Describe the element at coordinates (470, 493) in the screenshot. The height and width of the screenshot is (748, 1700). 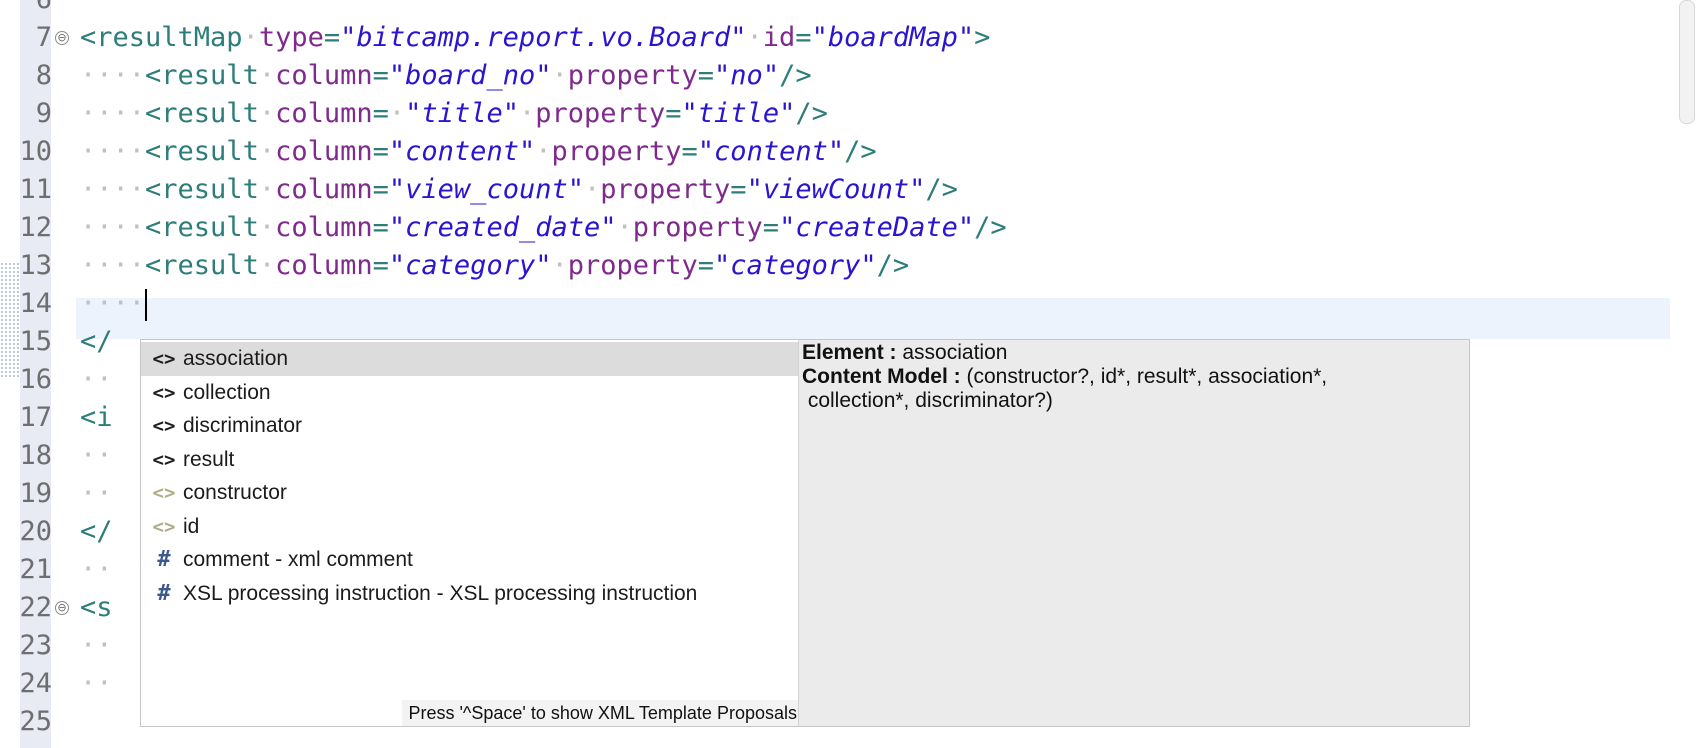
I see `proposal-item: <> constructor` at that location.